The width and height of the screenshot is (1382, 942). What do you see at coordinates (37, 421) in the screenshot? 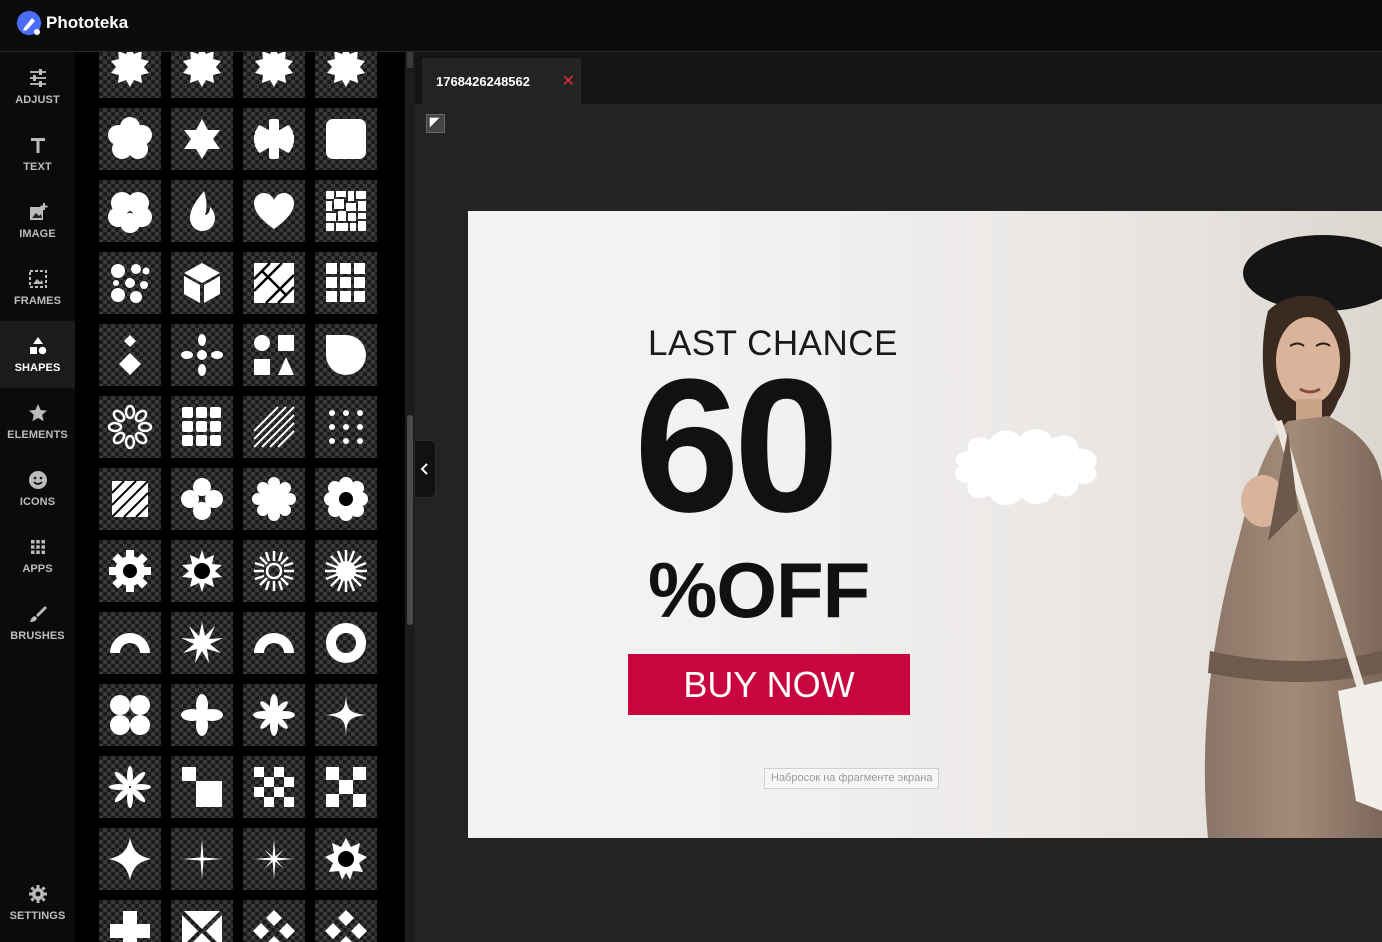
I see `sidebar-item-elements: ELEMENTS` at bounding box center [37, 421].